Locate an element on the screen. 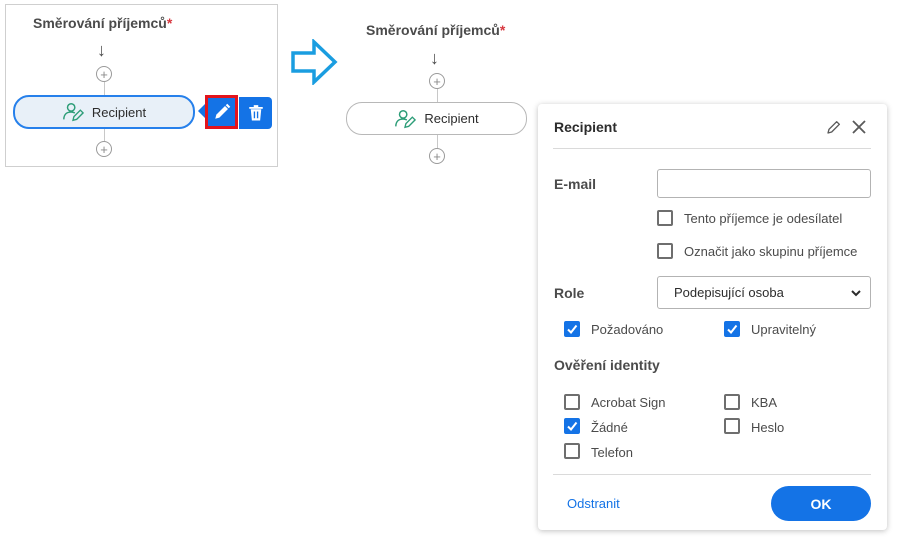  group-checkbox is located at coordinates (665, 251).